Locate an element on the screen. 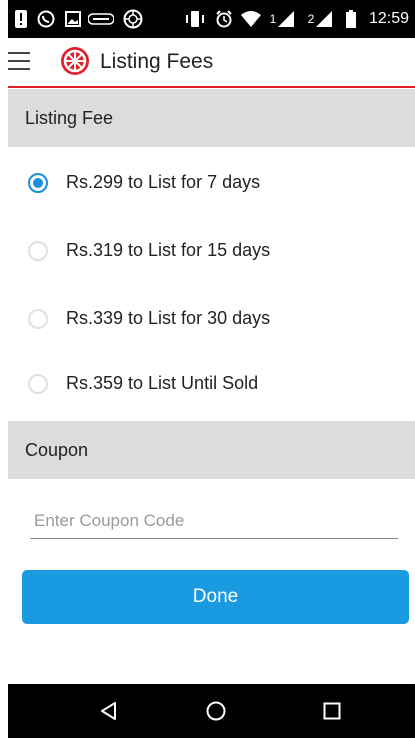  image-icon is located at coordinates (73, 19).